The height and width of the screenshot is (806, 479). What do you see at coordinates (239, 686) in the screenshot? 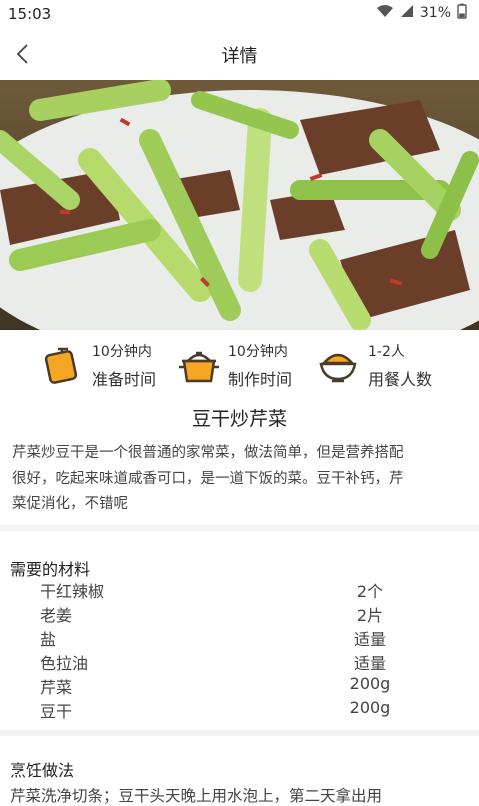
I see `ingredient-row: 芹菜 200g` at bounding box center [239, 686].